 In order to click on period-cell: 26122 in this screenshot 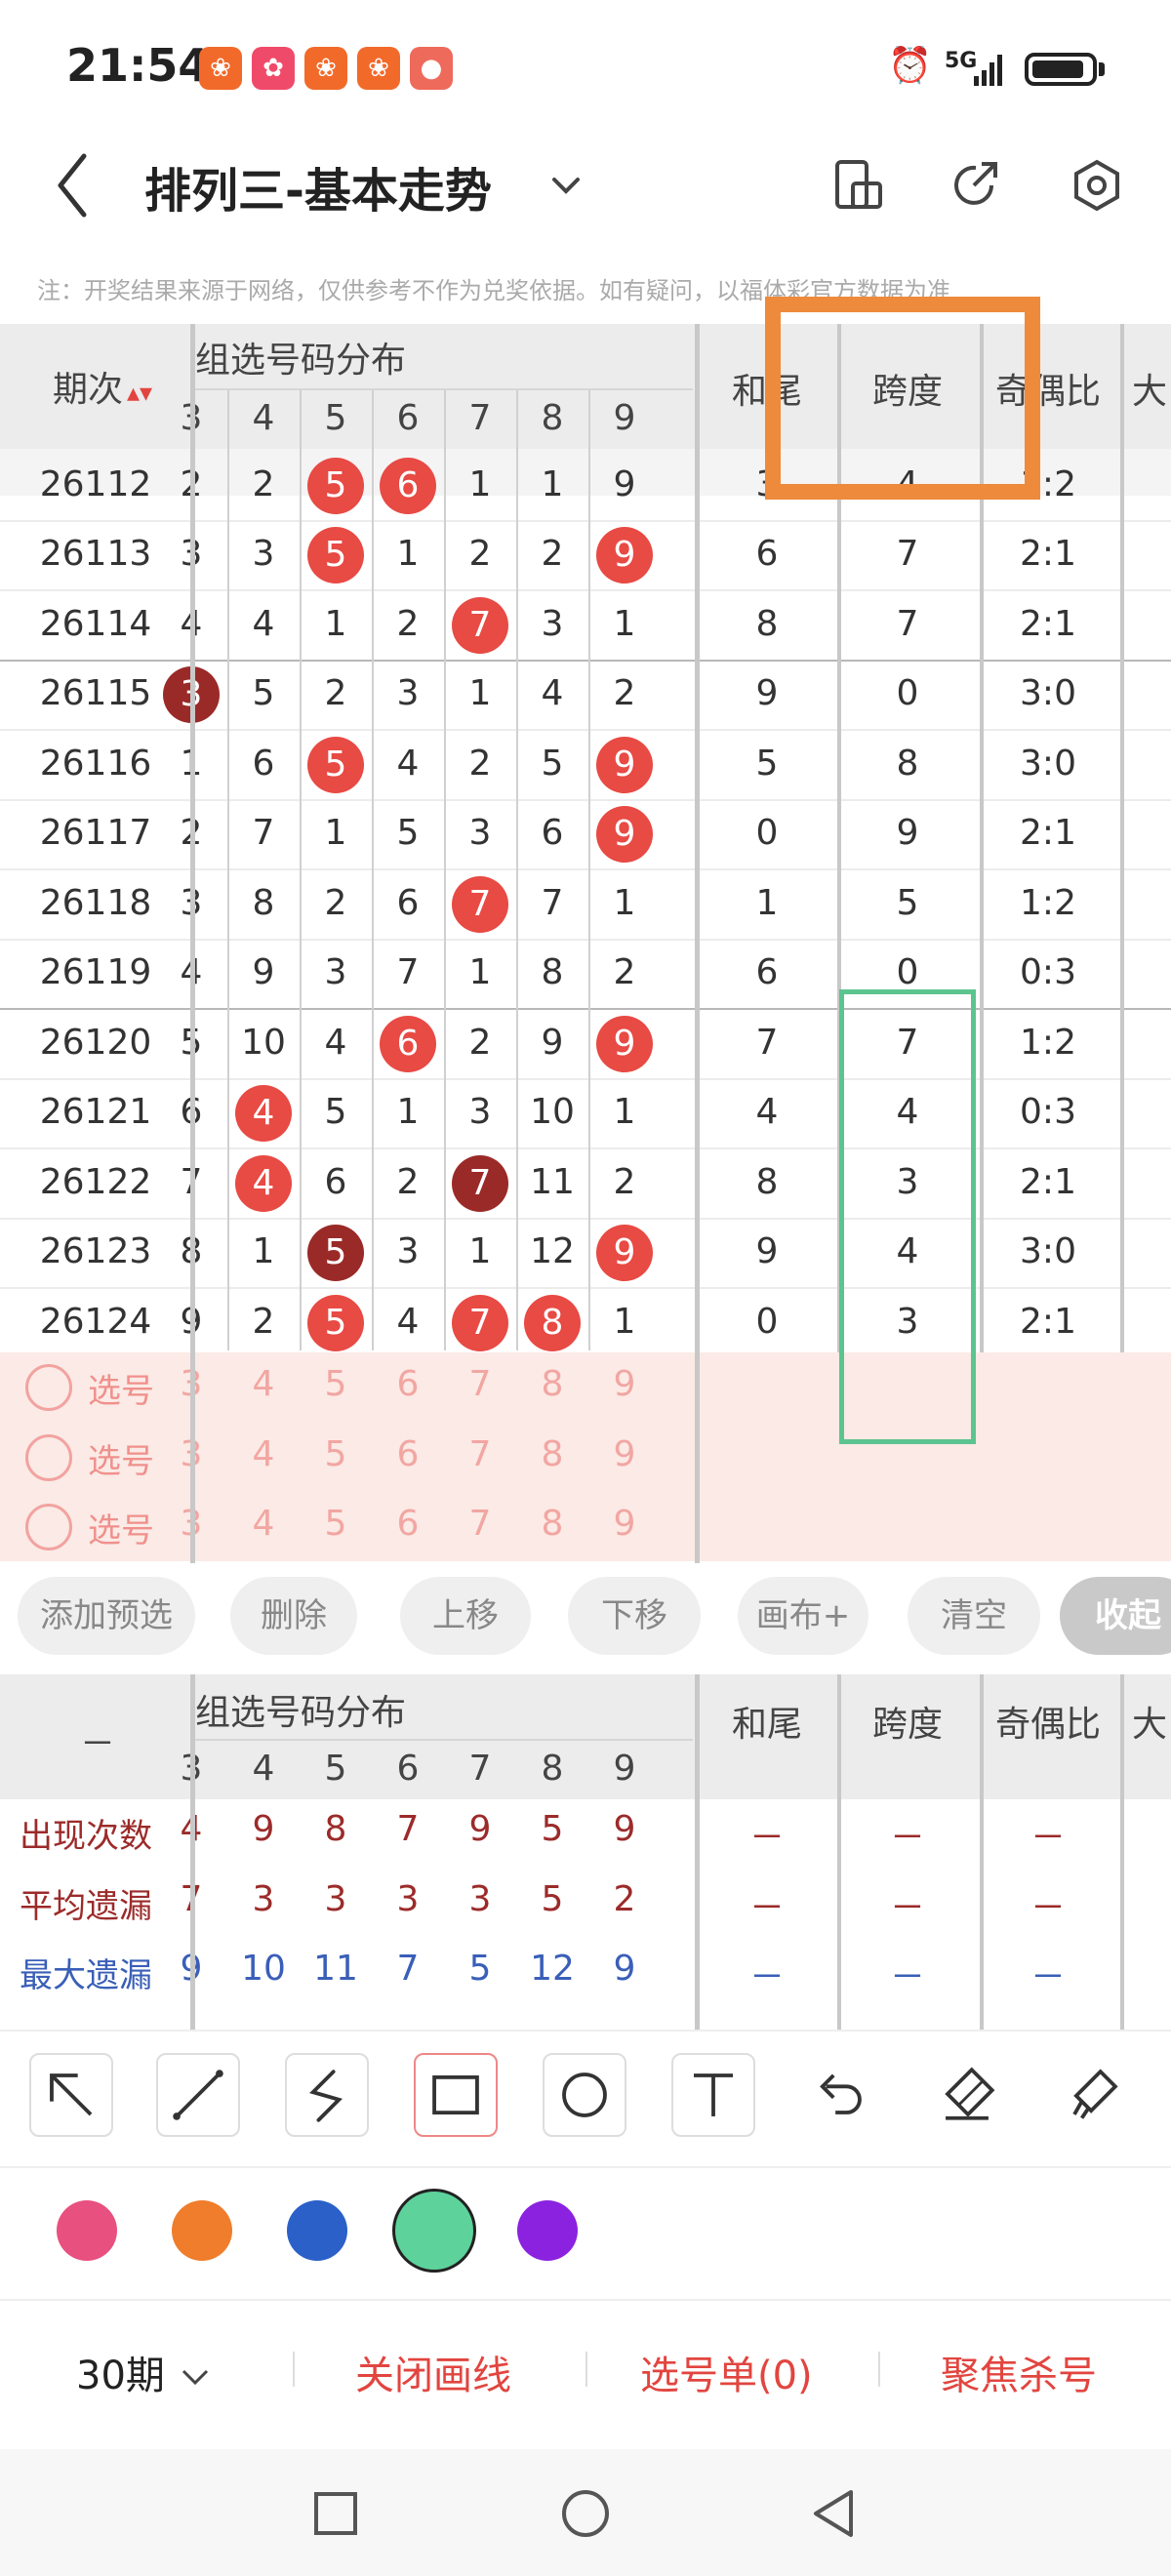, I will do `click(96, 1182)`.